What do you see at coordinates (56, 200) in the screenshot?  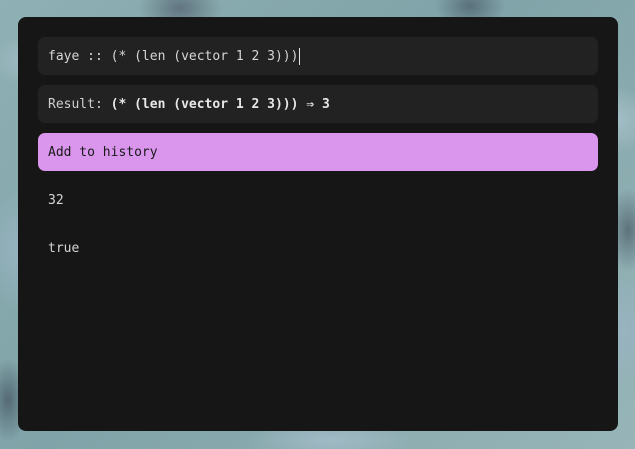 I see `list-item-label: 32` at bounding box center [56, 200].